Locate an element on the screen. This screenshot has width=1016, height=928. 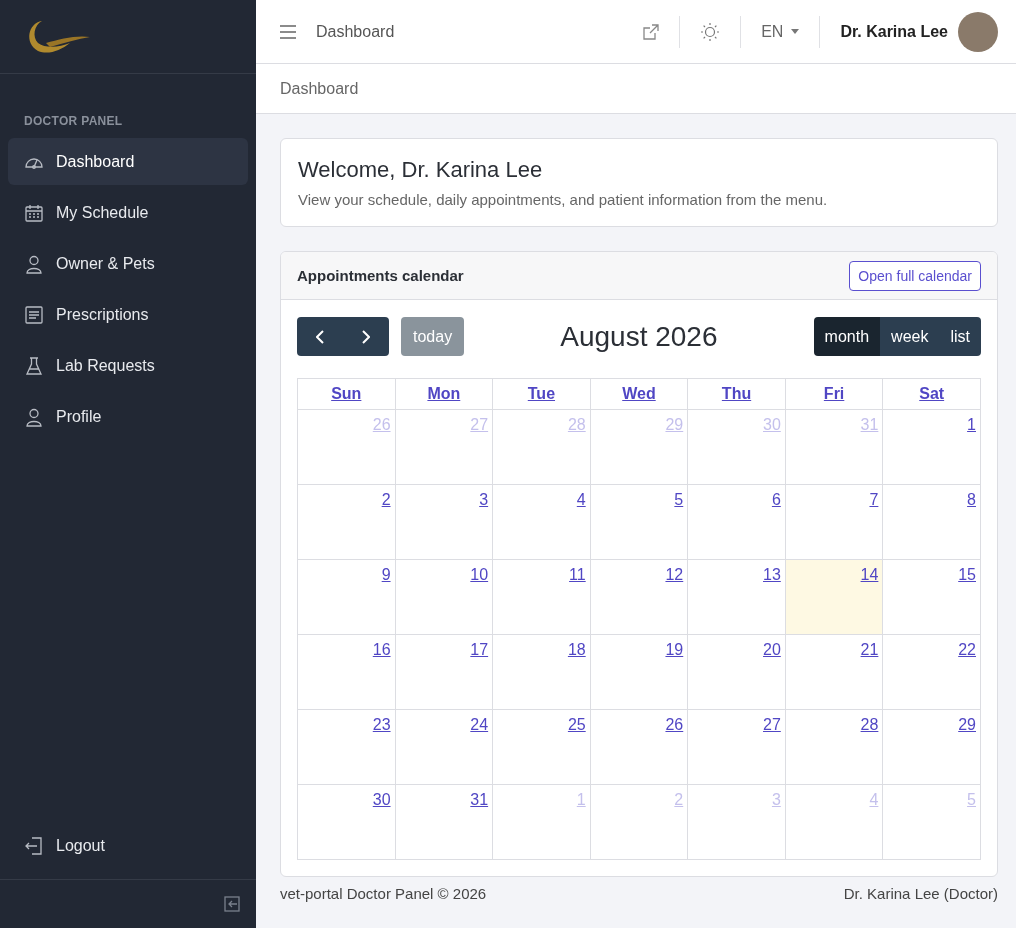
day-number: 28 is located at coordinates (869, 724).